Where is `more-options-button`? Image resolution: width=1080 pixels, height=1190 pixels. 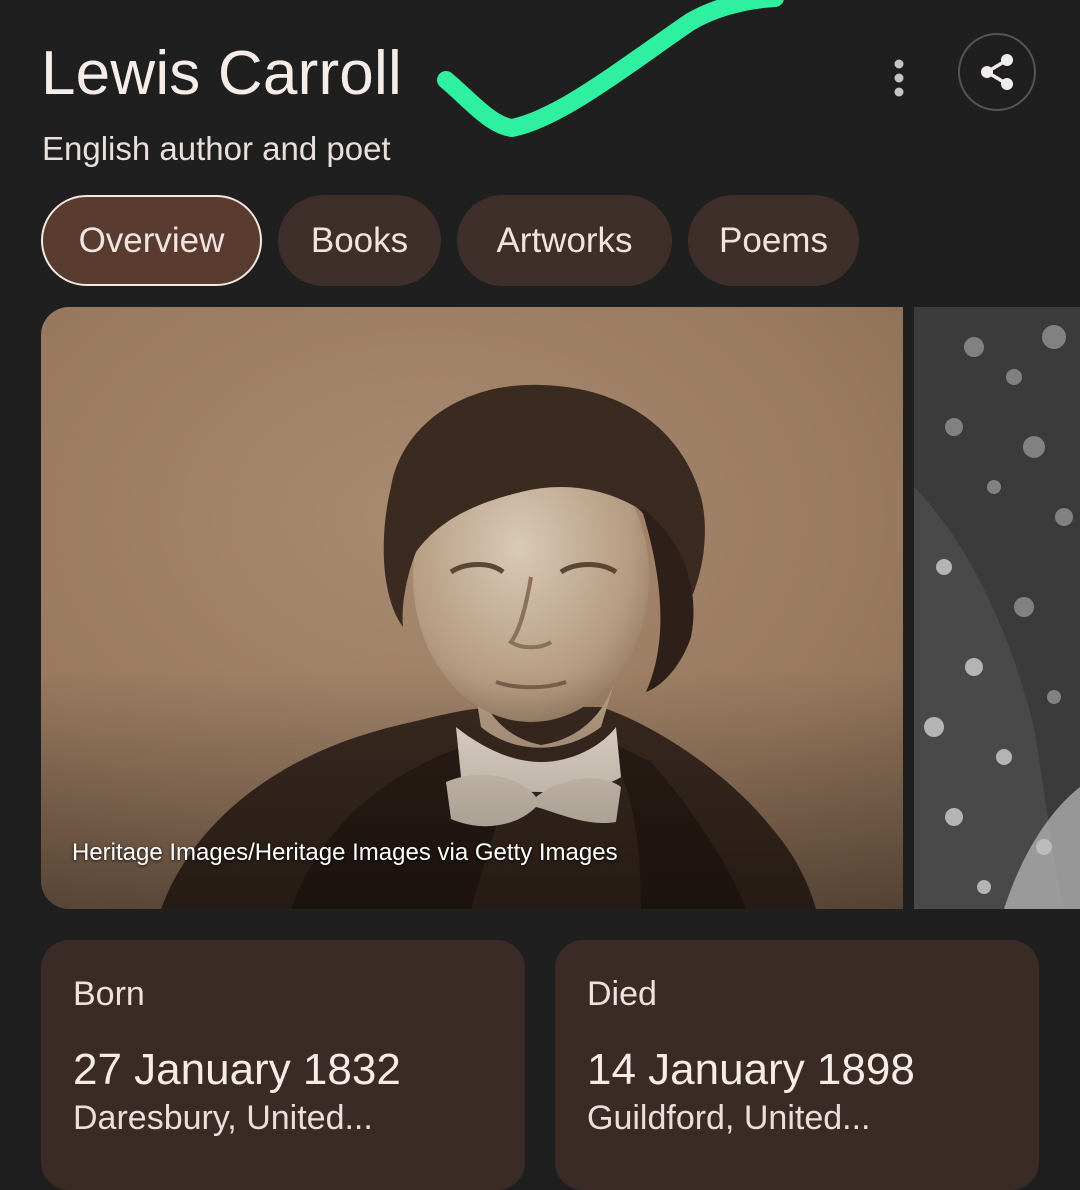
more-options-button is located at coordinates (899, 78).